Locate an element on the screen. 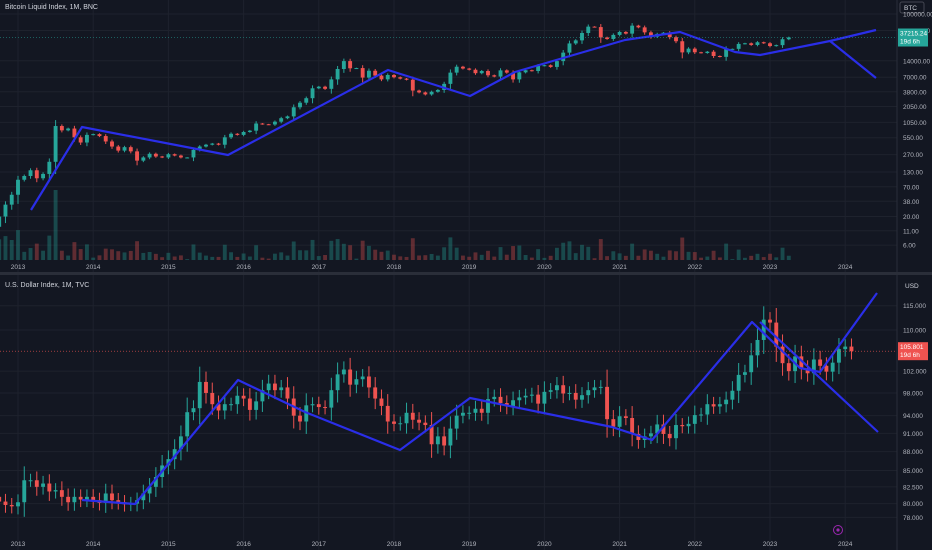 The width and height of the screenshot is (932, 550). price-tick-label: 80.000 is located at coordinates (913, 504).